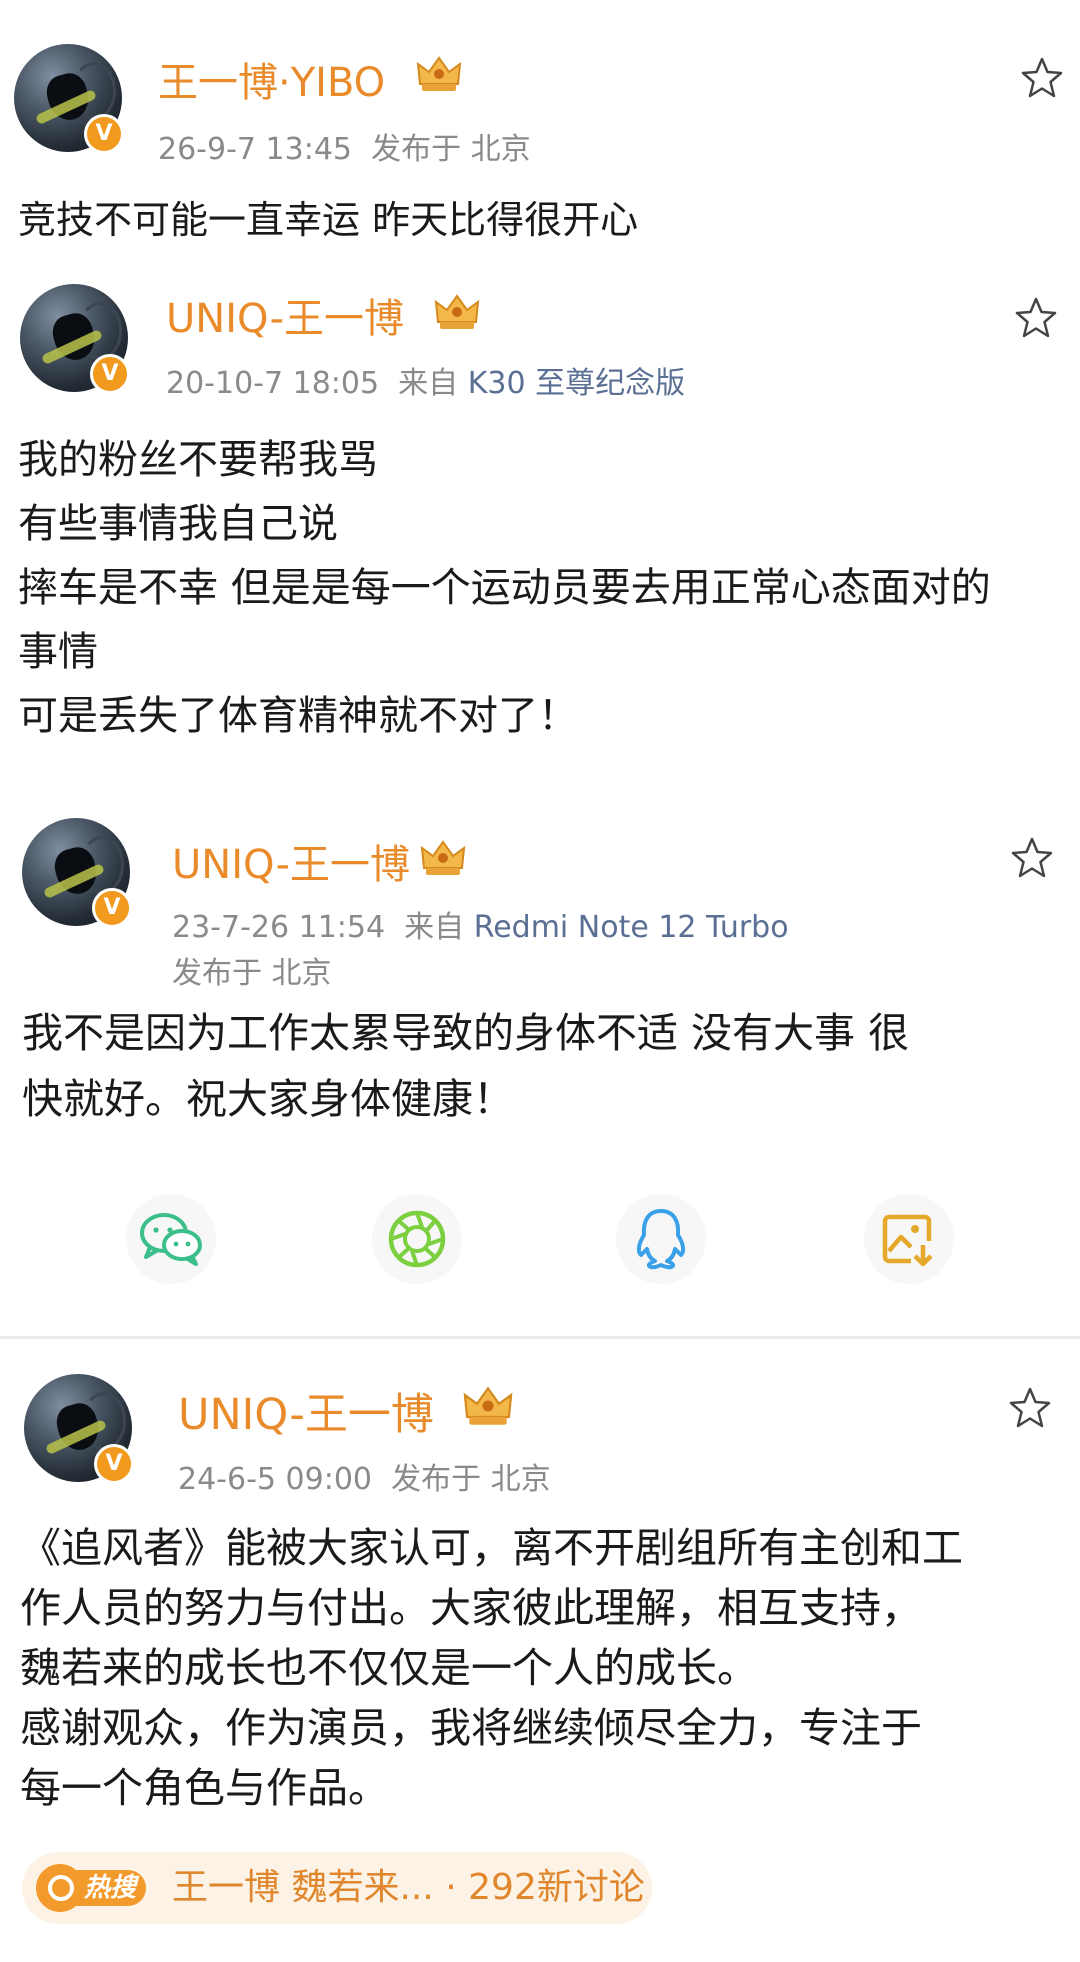 The width and height of the screenshot is (1080, 1962). I want to click on post-source: Redmi Note 12 Turbo, so click(631, 927).